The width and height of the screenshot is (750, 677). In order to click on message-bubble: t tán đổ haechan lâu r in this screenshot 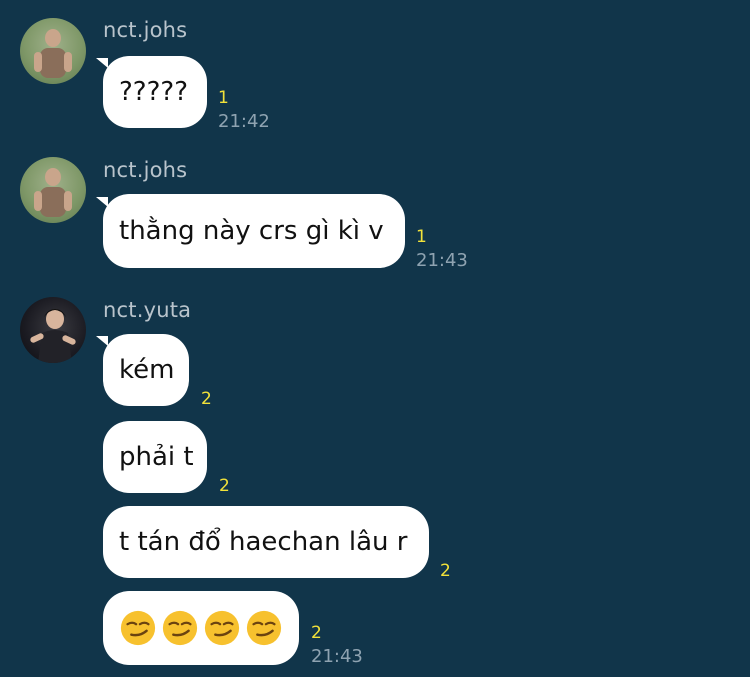, I will do `click(266, 542)`.